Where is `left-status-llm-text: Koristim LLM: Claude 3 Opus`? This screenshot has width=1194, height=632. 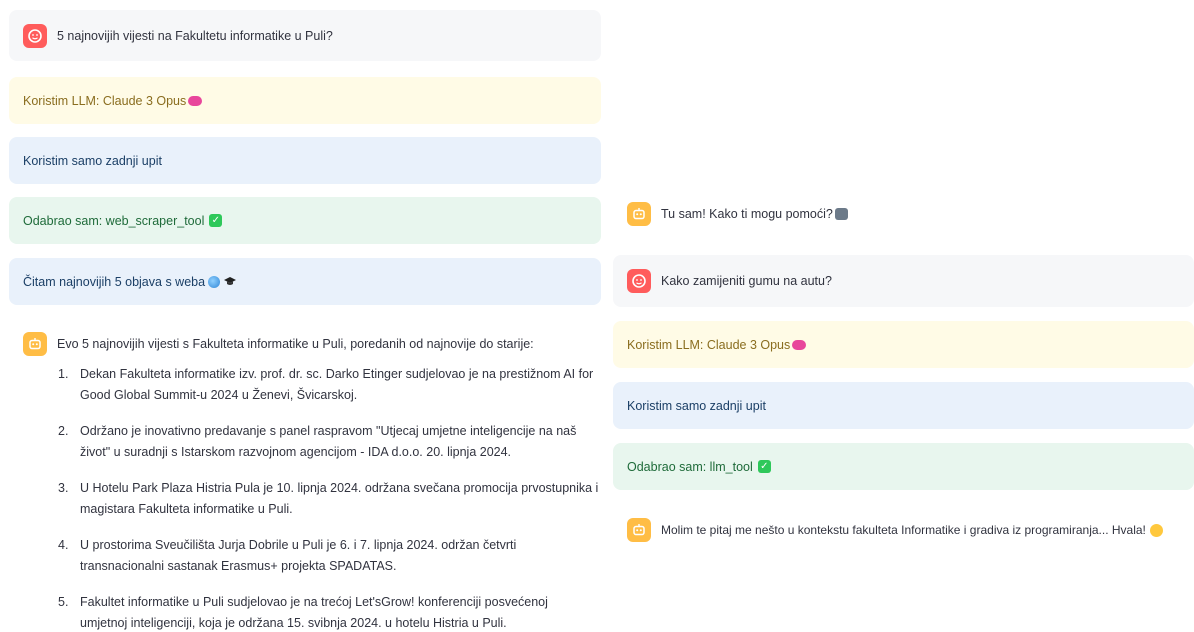 left-status-llm-text: Koristim LLM: Claude 3 Opus is located at coordinates (105, 100).